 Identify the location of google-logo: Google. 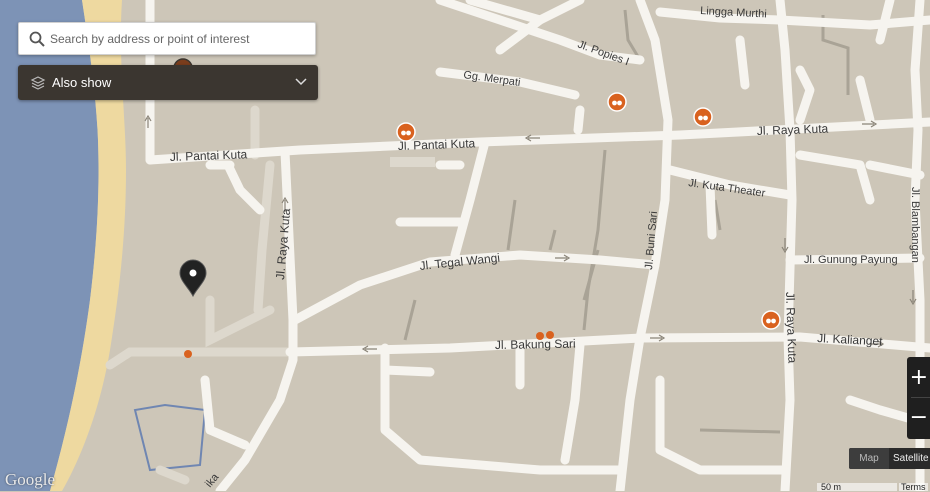
(30, 479).